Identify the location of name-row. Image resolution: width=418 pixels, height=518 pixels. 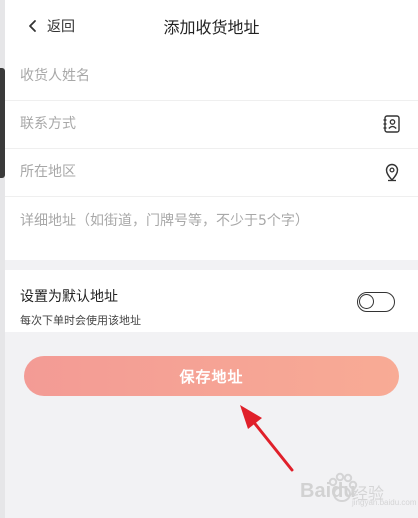
(211, 76).